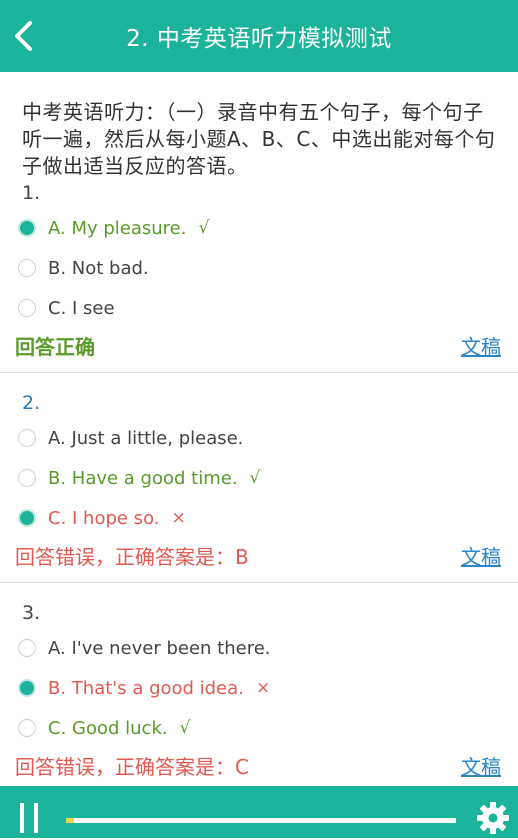  What do you see at coordinates (259, 812) in the screenshot?
I see `audio-player-bar` at bounding box center [259, 812].